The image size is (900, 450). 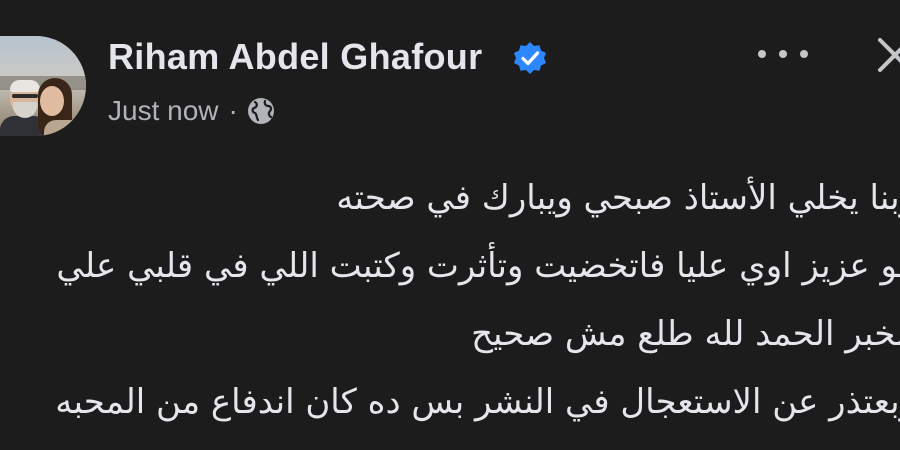 What do you see at coordinates (885, 55) in the screenshot?
I see `close-icon` at bounding box center [885, 55].